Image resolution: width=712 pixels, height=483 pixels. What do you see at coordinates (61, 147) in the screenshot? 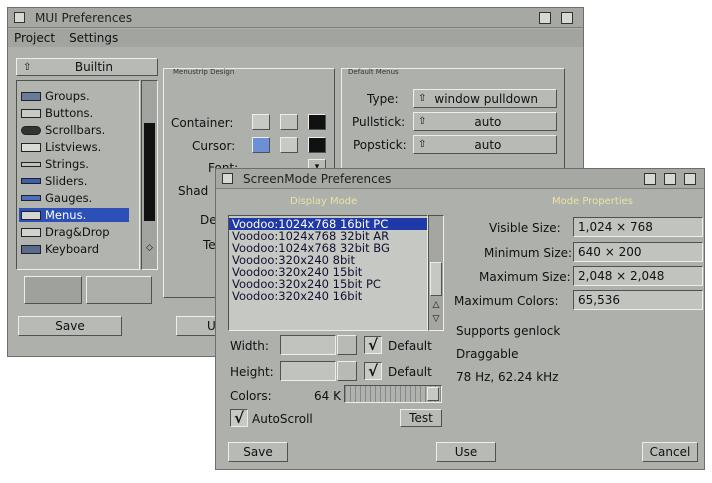
I see `list-item-listviews: Listviews.` at bounding box center [61, 147].